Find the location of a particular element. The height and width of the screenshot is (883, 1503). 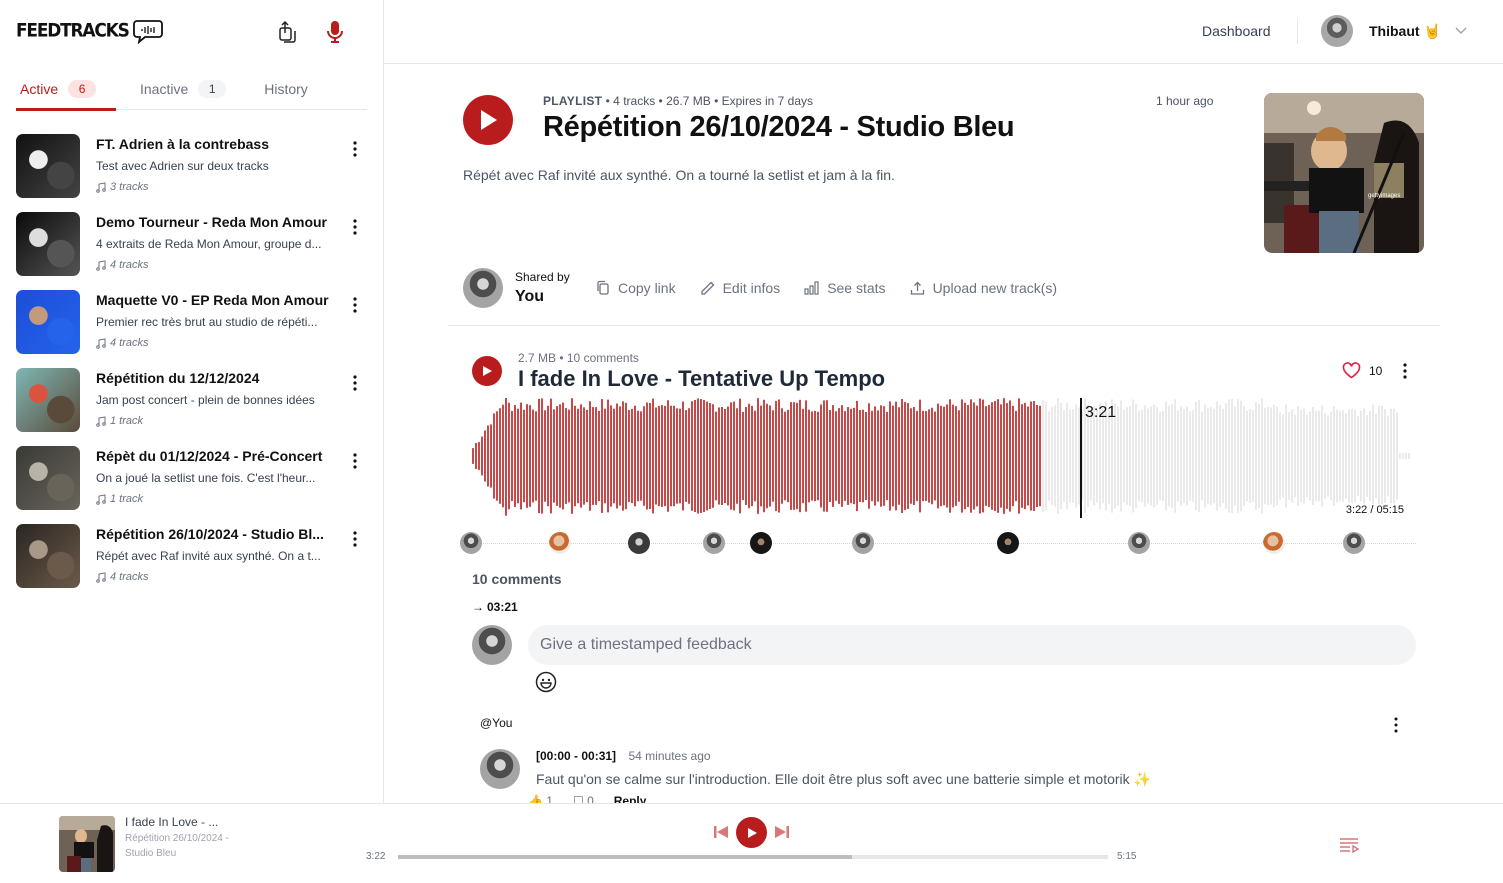

track-count-label: 4 tracks is located at coordinates (129, 265).